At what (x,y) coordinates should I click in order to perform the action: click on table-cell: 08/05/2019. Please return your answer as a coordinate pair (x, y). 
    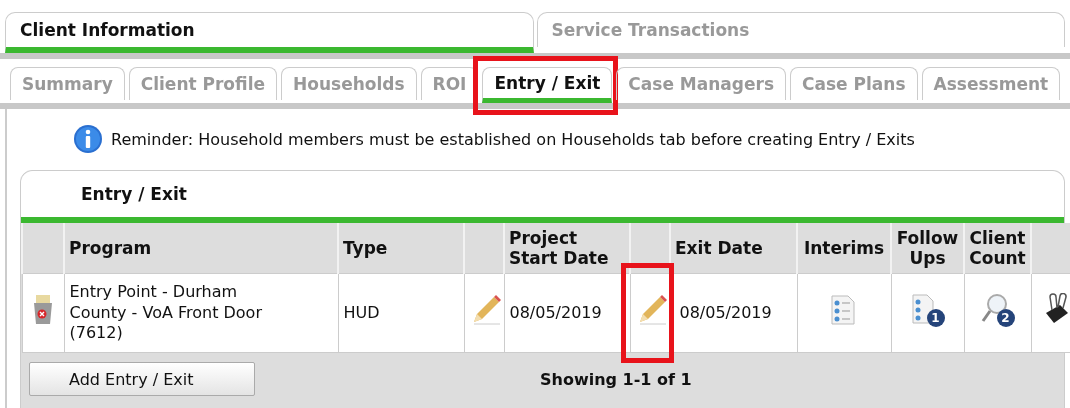
    Looking at the image, I should click on (567, 313).